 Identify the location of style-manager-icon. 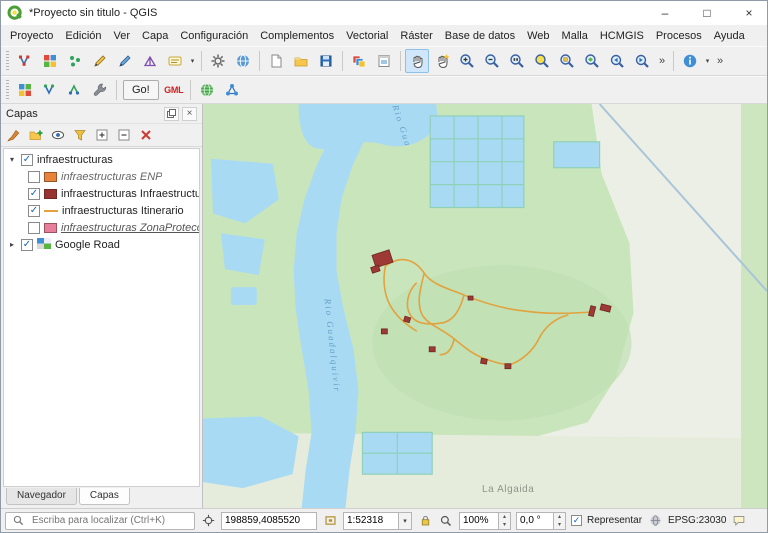
(359, 61).